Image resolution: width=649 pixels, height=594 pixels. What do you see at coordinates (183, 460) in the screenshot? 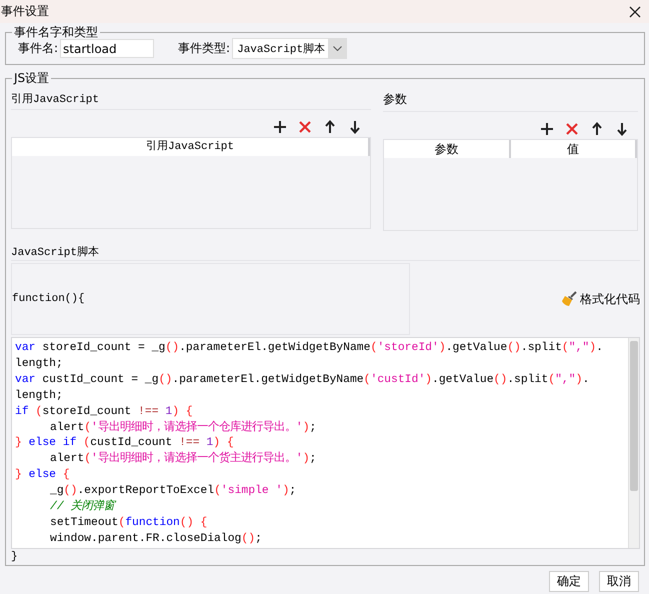
I see `code-line: alert('导出明细时，请选择一个货主进行导出。');` at bounding box center [183, 460].